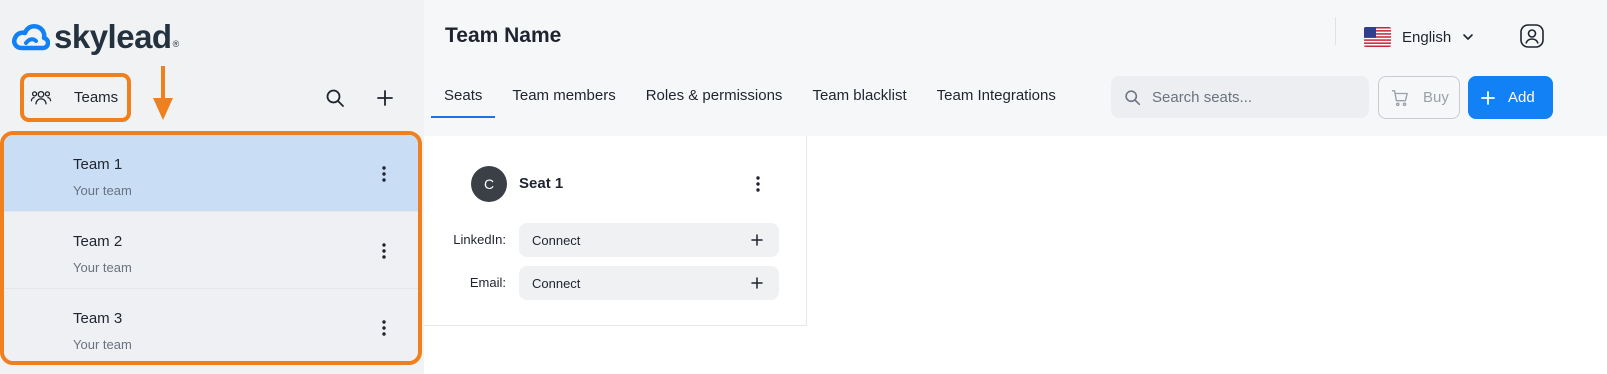 This screenshot has width=1607, height=374. I want to click on linkedin-label: LinkedIn:, so click(479, 239).